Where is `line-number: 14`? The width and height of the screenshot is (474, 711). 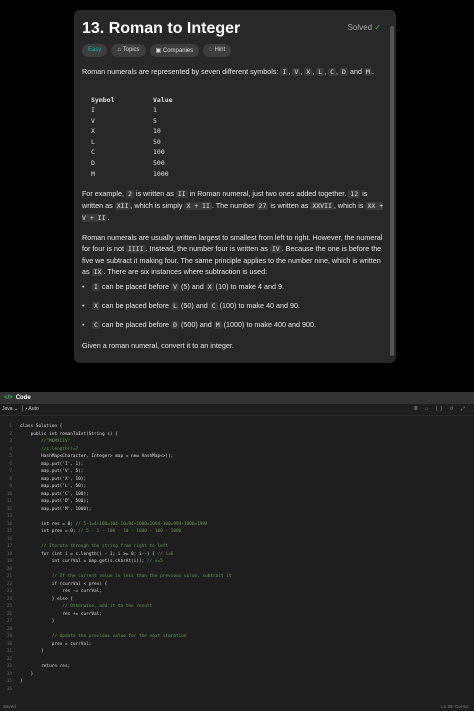 line-number: 14 is located at coordinates (9, 524).